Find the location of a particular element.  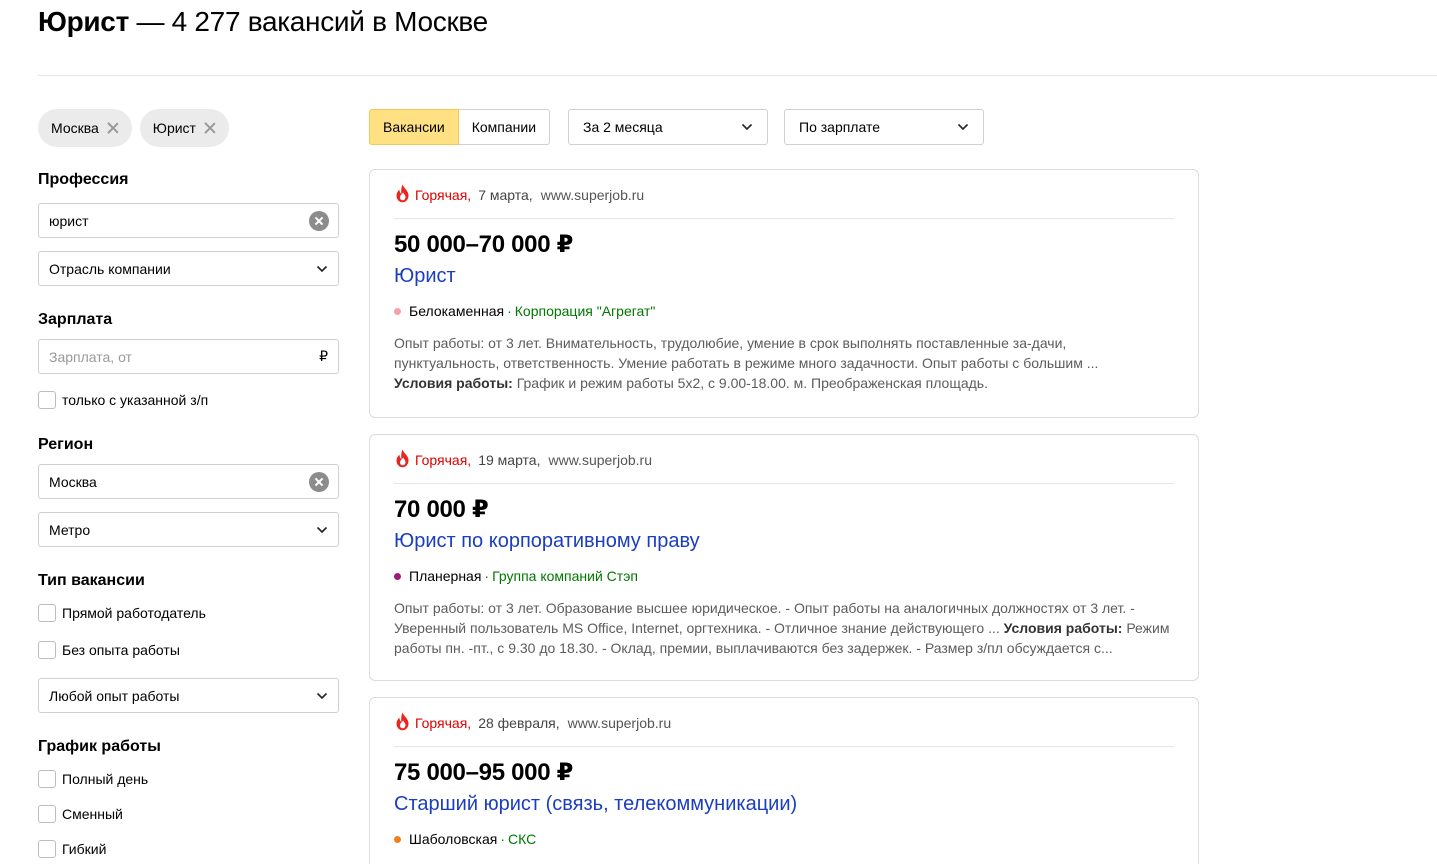

tab-vacancies: Вакансии is located at coordinates (414, 127).